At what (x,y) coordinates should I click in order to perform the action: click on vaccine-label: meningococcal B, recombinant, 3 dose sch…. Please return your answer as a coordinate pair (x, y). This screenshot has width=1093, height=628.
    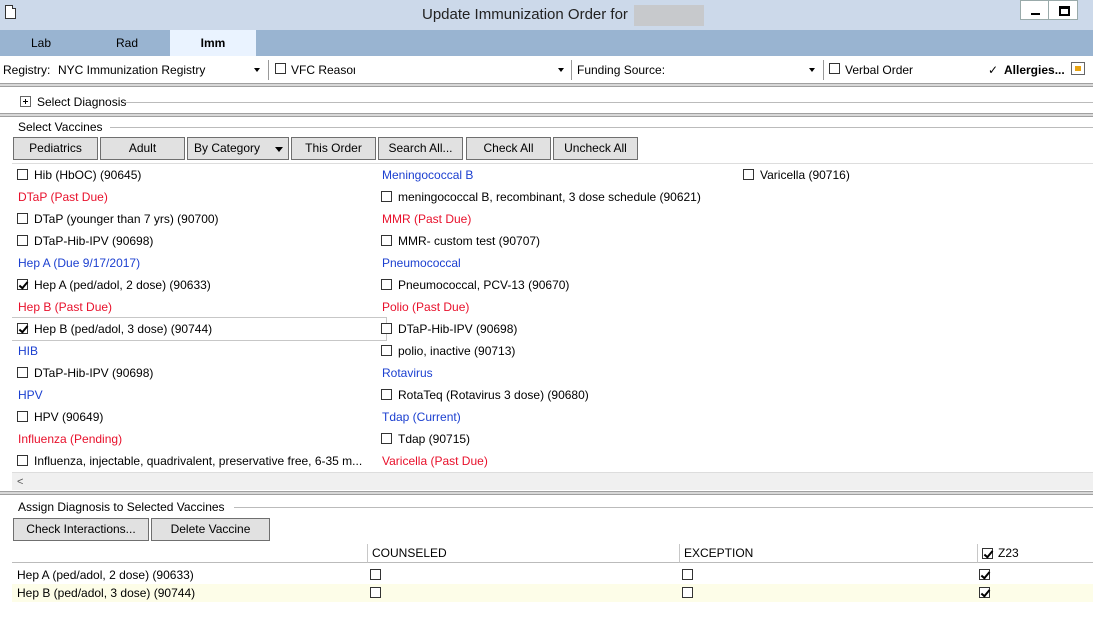
    Looking at the image, I should click on (549, 197).